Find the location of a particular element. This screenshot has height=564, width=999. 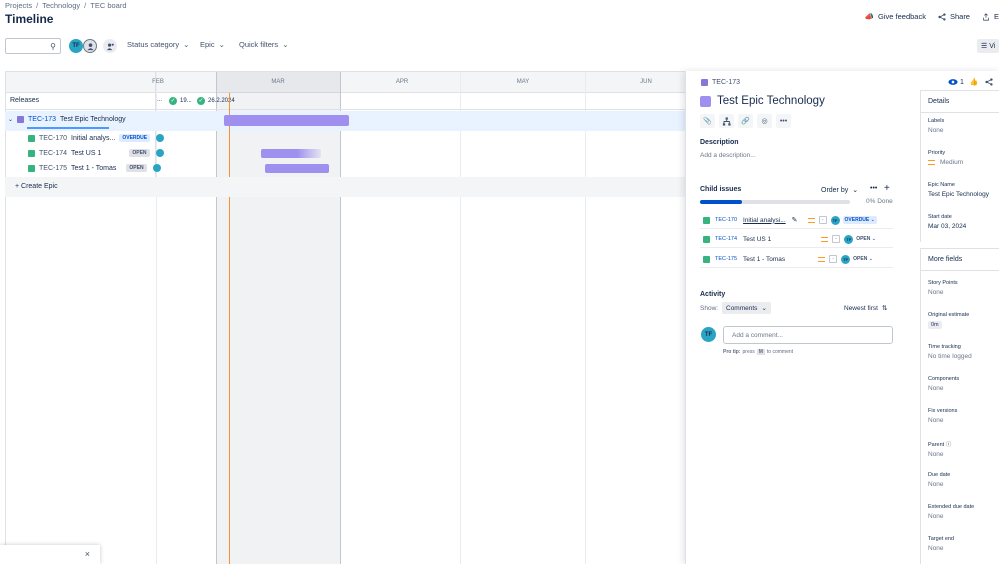

sidebar-field: Time tracking No time logged is located at coordinates (960, 360).